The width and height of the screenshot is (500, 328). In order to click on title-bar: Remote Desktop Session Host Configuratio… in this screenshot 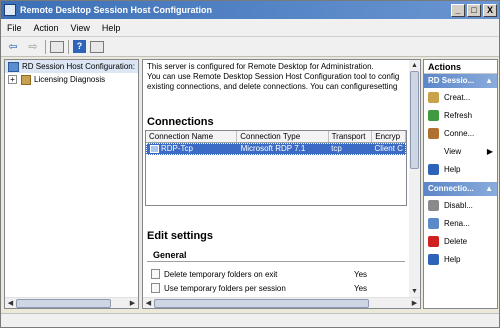, I will do `click(250, 10)`.